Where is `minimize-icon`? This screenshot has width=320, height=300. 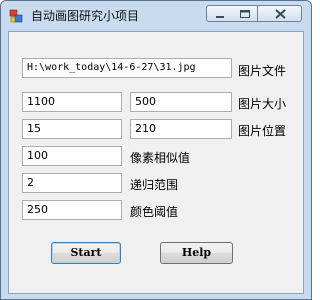 minimize-icon is located at coordinates (220, 17).